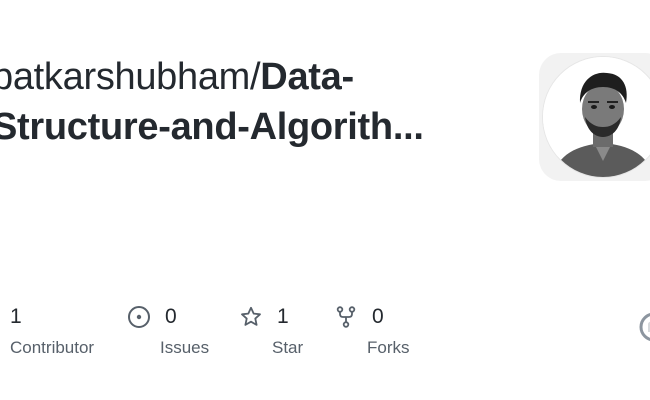  What do you see at coordinates (288, 347) in the screenshot?
I see `stars-label: Star` at bounding box center [288, 347].